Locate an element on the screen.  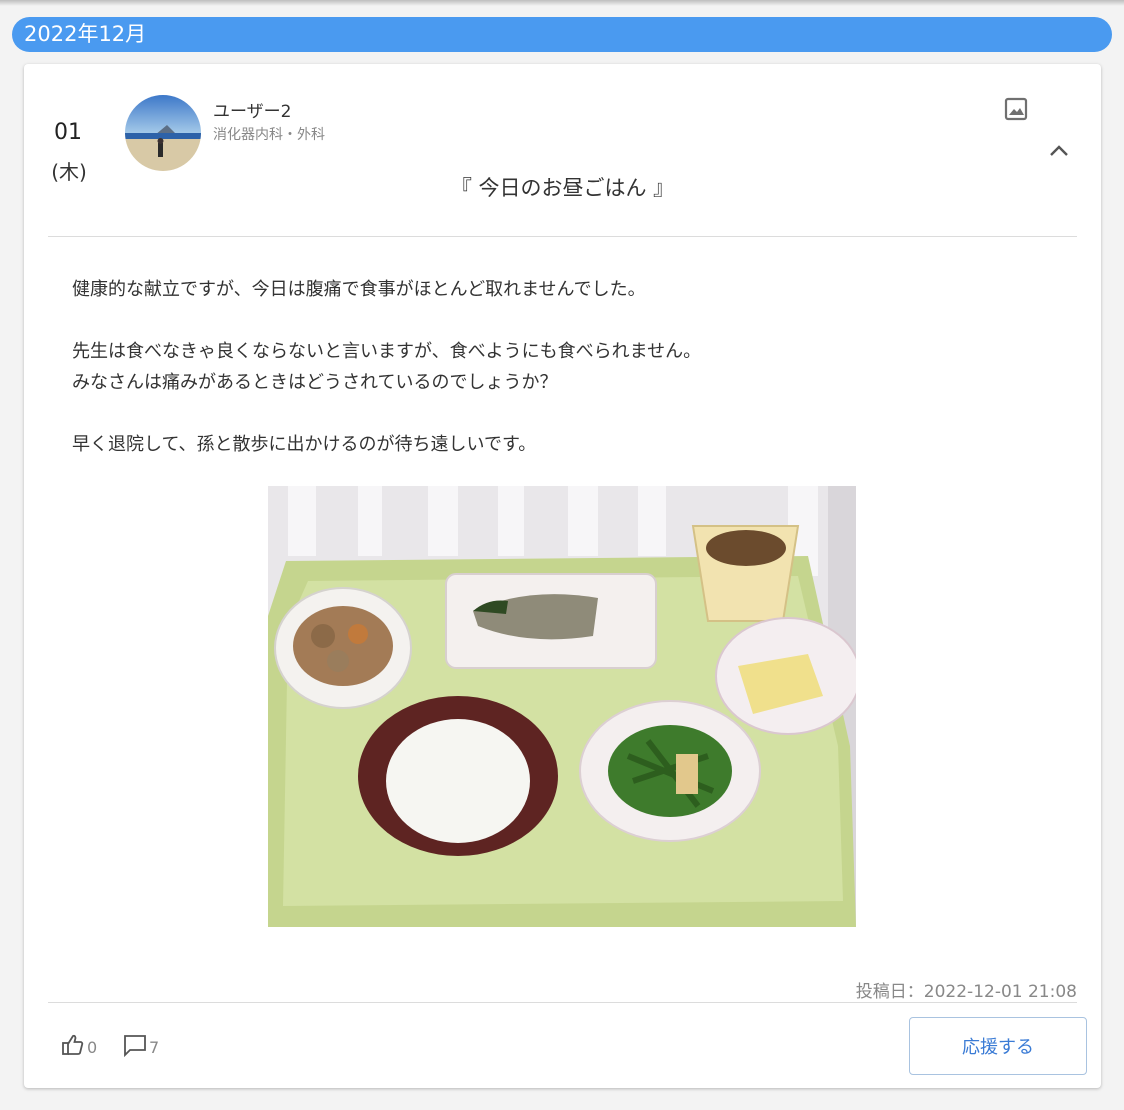
post-day: 01 is located at coordinates (68, 132).